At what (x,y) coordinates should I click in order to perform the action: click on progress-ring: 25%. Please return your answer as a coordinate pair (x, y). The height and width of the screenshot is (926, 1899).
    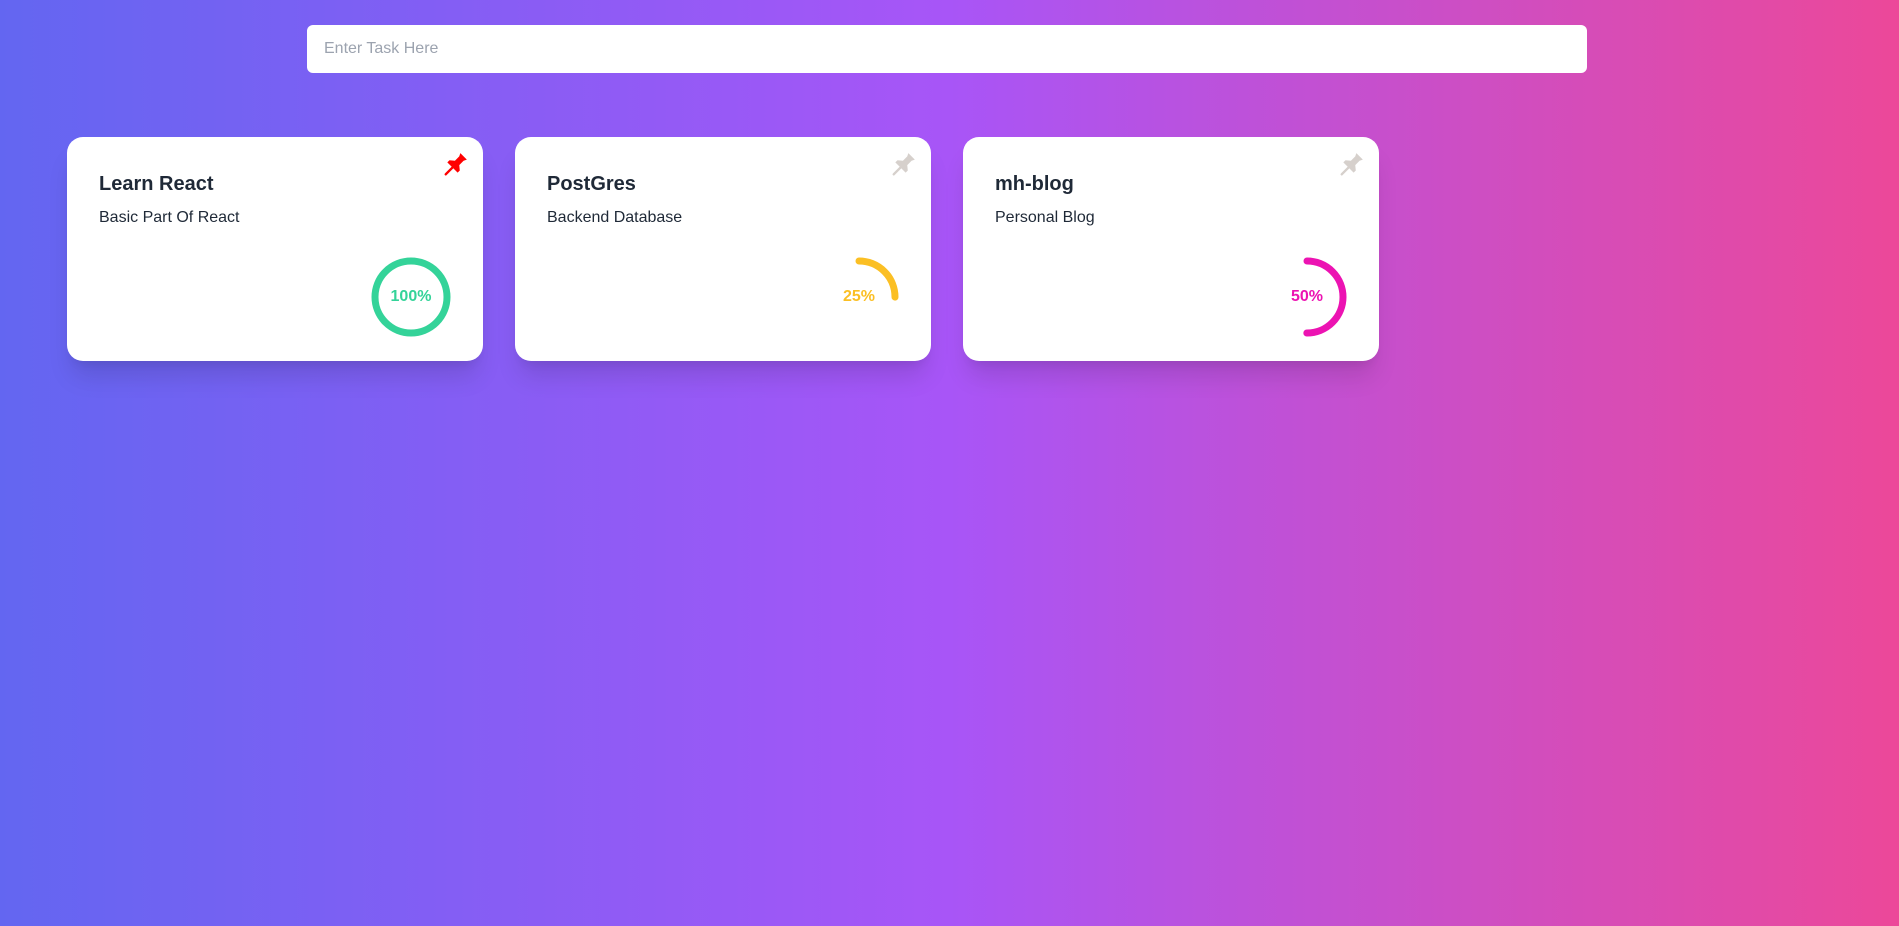
    Looking at the image, I should click on (859, 297).